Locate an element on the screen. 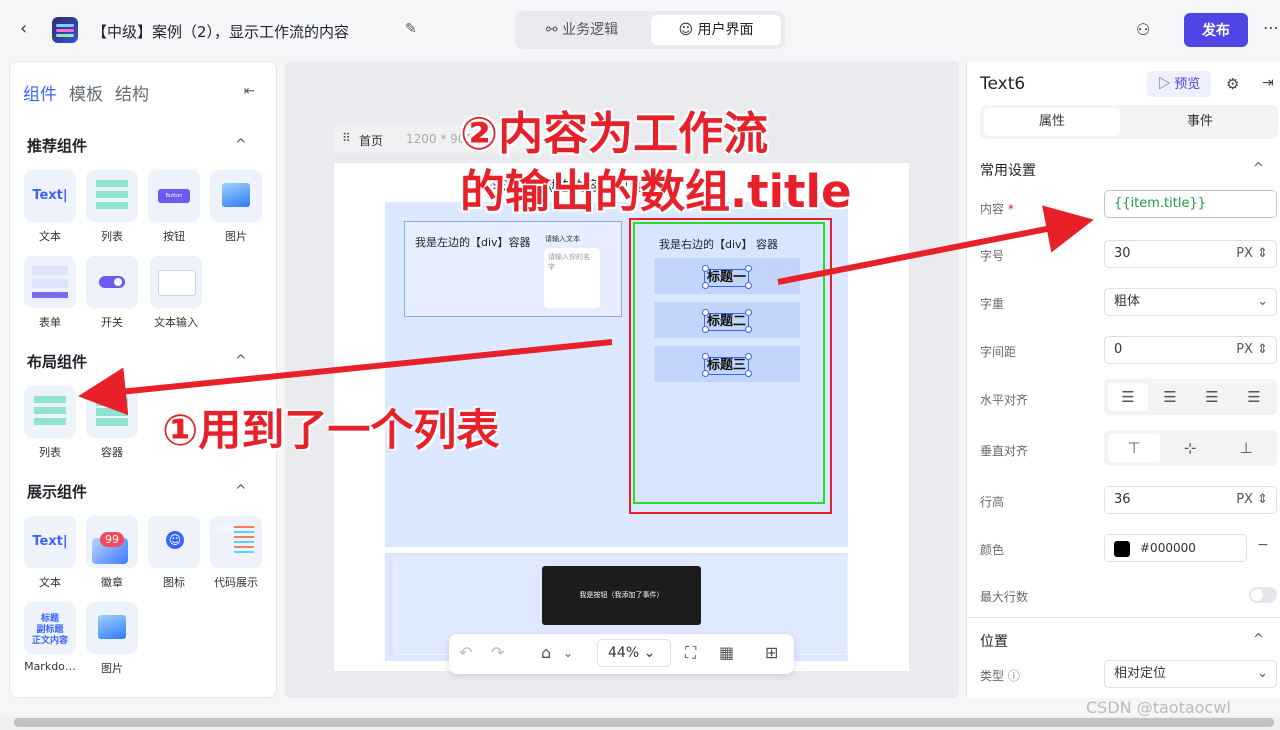 This screenshot has width=1280, height=730. collapse-panel-icon: ⇤ is located at coordinates (249, 91).